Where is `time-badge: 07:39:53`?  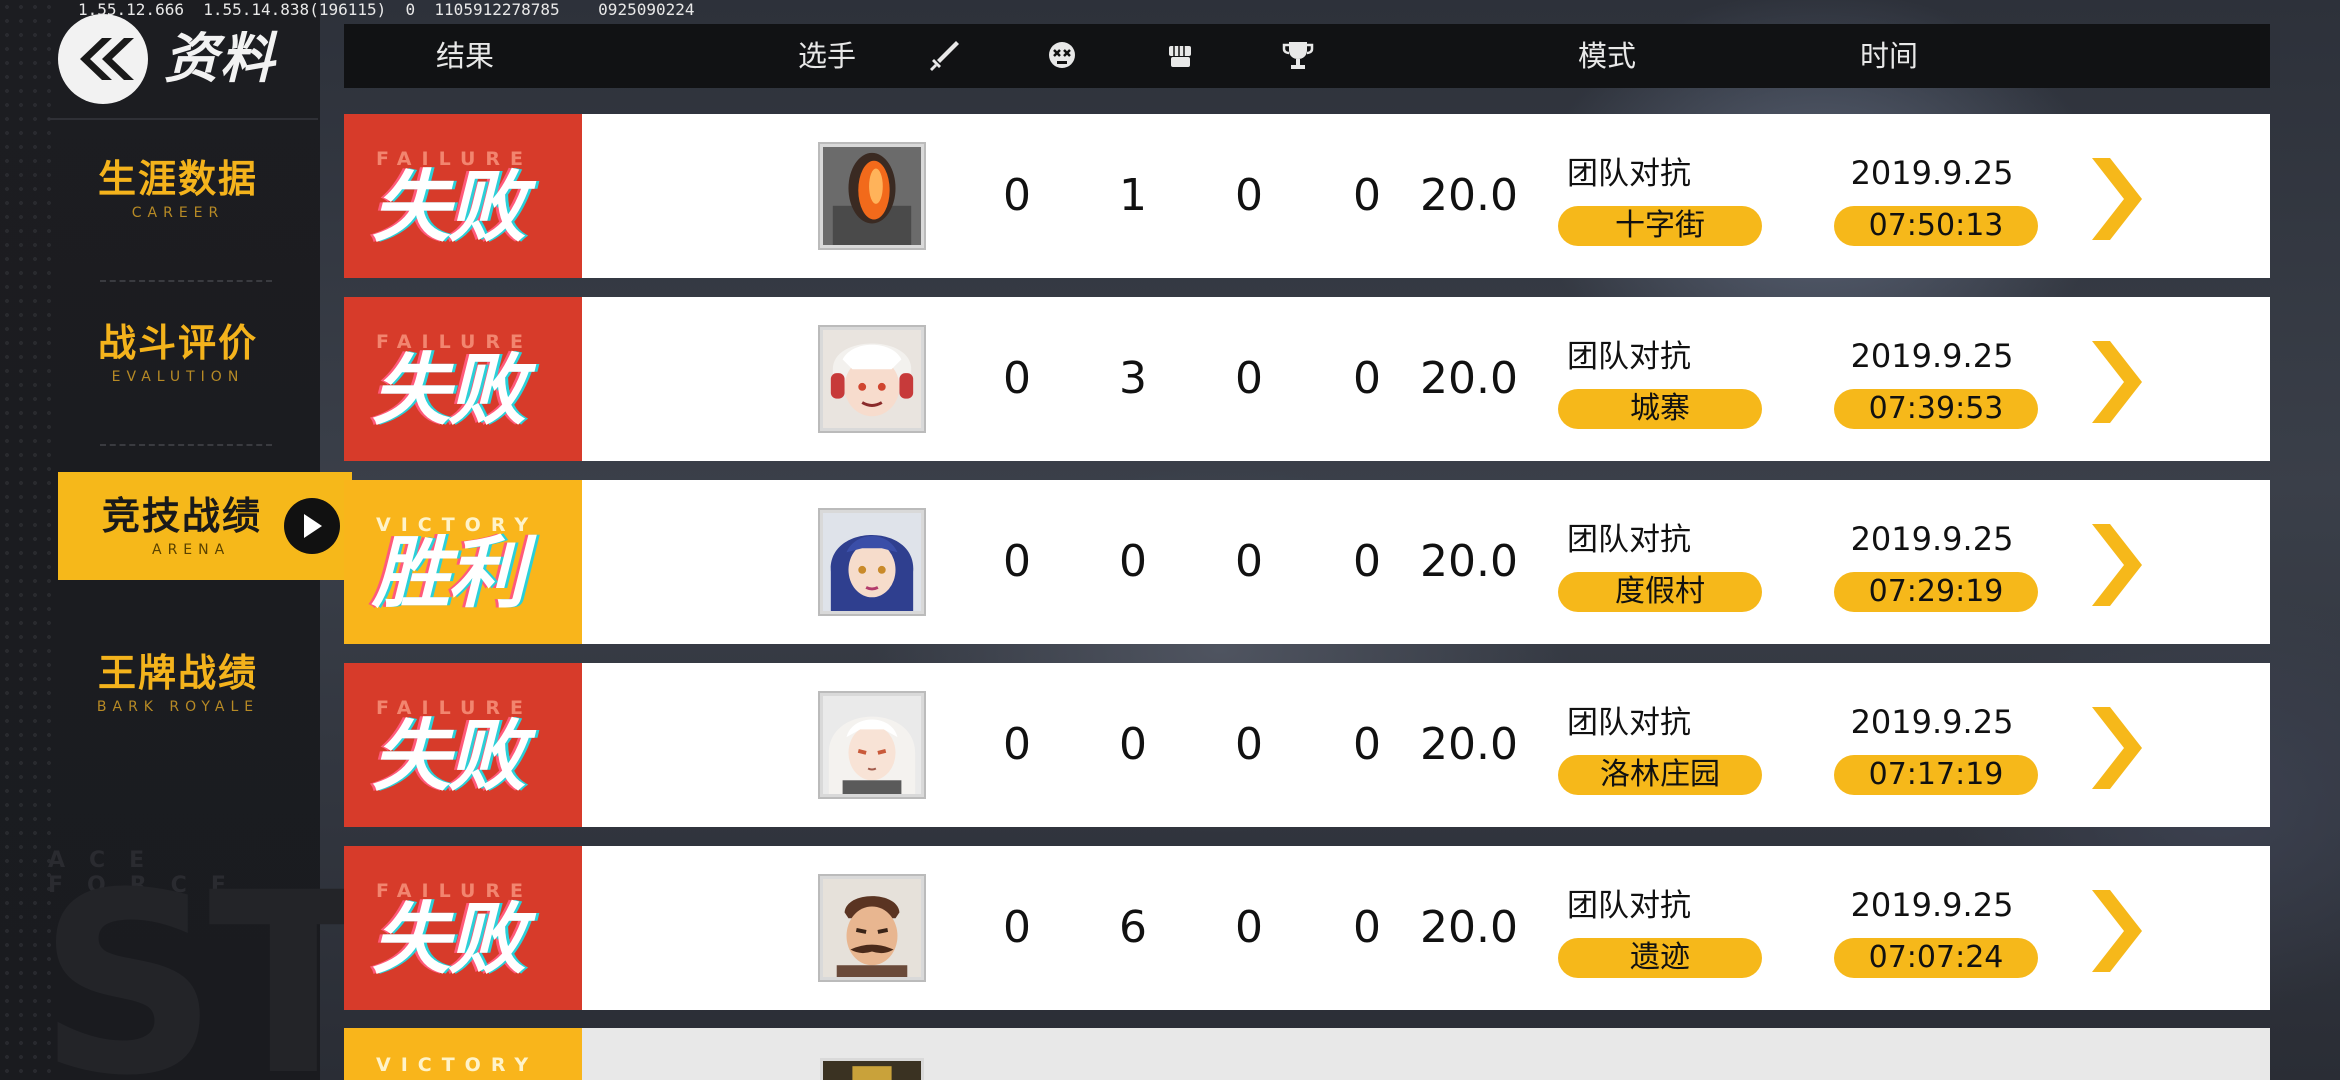 time-badge: 07:39:53 is located at coordinates (1936, 409).